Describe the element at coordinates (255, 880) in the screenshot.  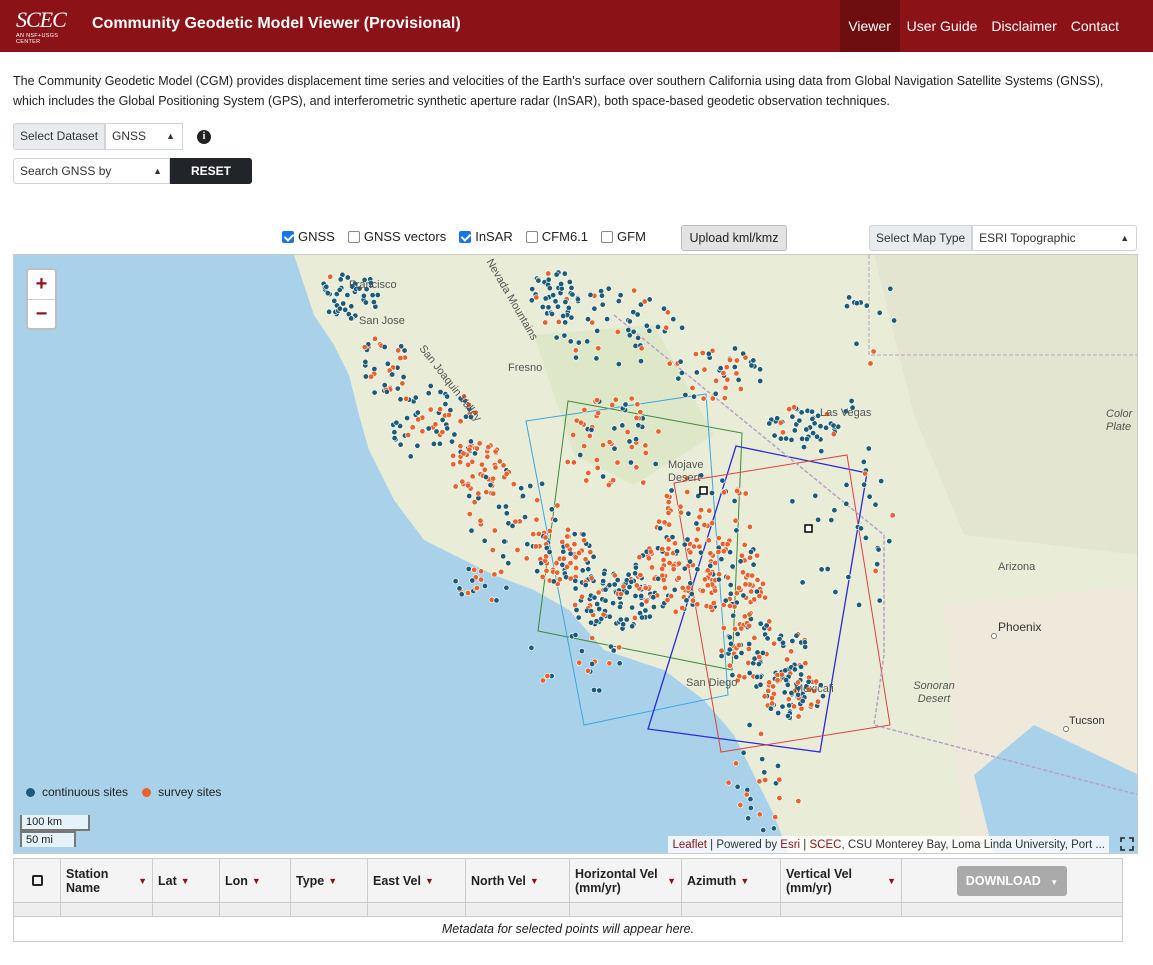
I see `col-lon: Lon ▼` at that location.